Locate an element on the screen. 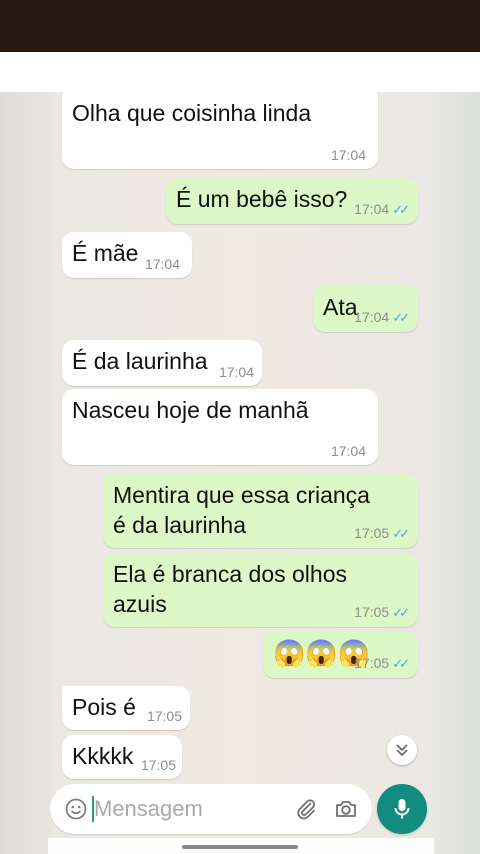 Image resolution: width=480 pixels, height=854 pixels. message-bubble-incoming: Pois é 17:05 is located at coordinates (126, 708).